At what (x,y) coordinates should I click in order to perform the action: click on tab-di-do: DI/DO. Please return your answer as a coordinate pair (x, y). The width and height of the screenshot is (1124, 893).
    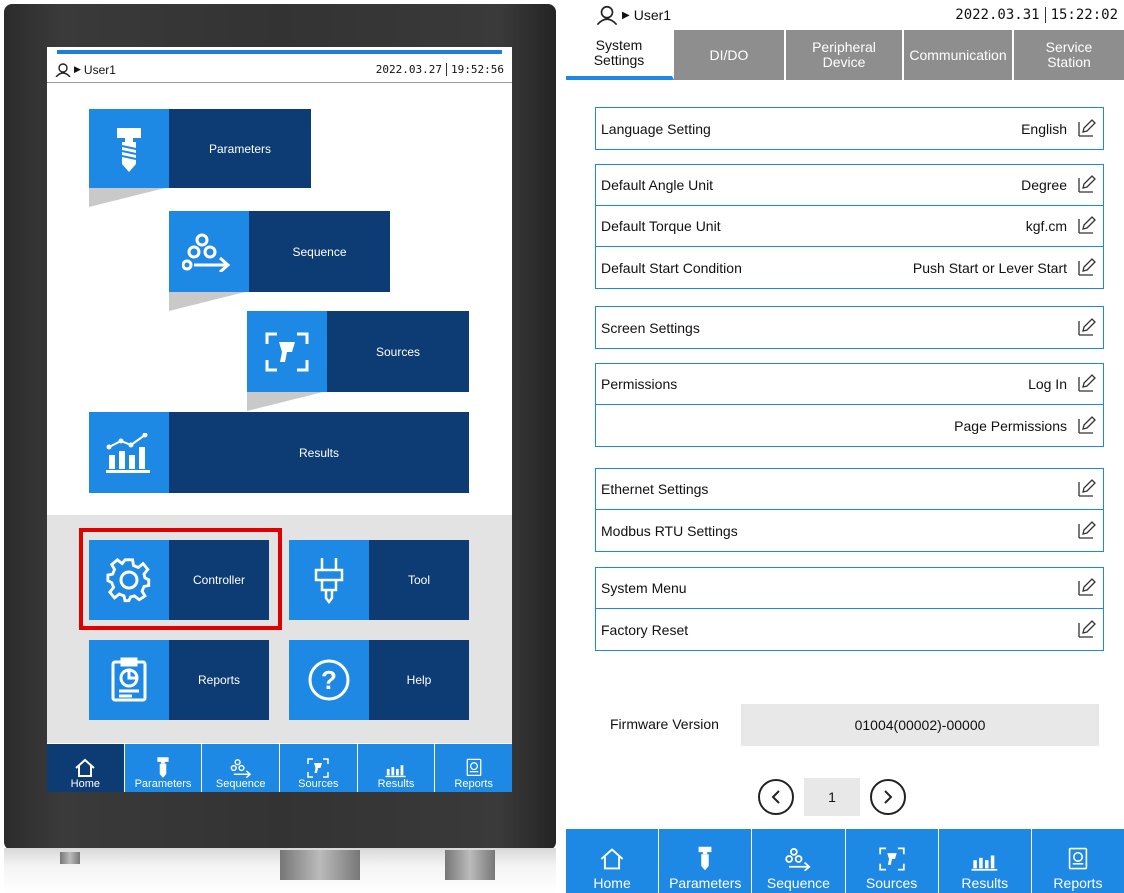
    Looking at the image, I should click on (730, 55).